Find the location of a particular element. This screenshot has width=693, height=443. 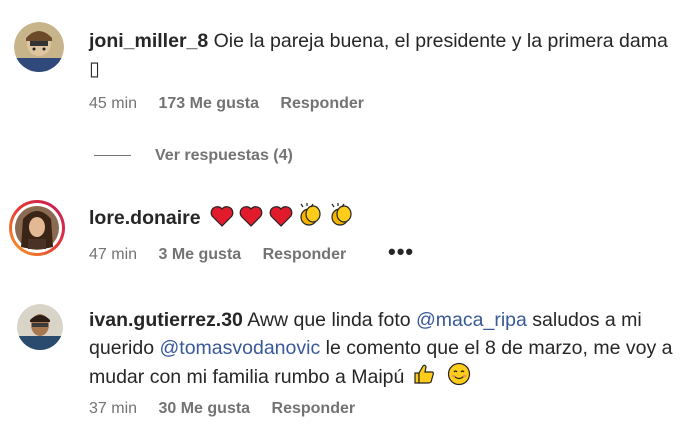

username: joni_miller_8 is located at coordinates (148, 41).